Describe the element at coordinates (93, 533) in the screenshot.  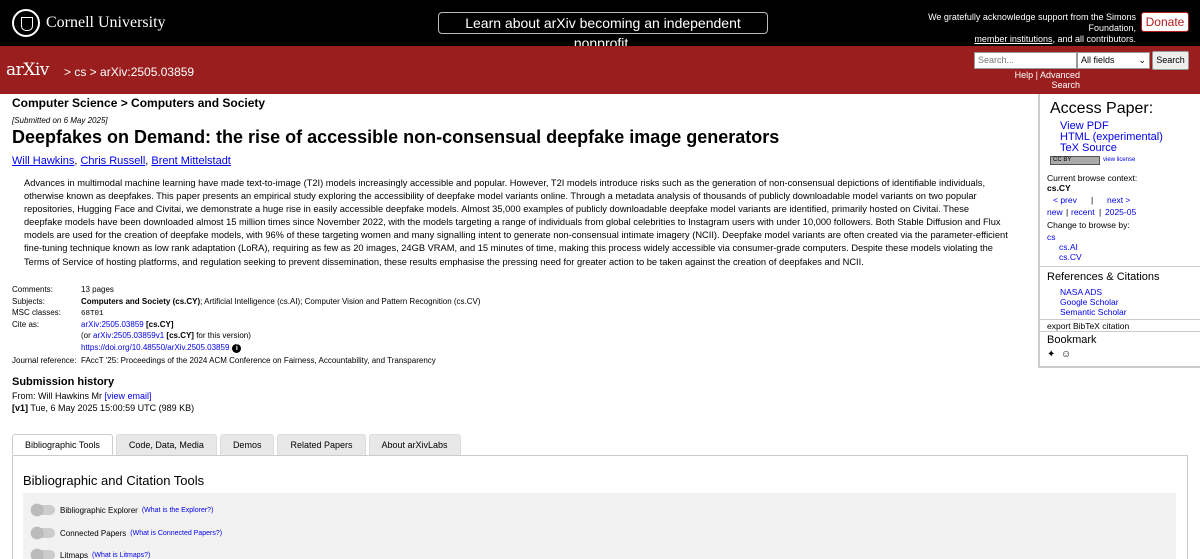
I see `tool-label: Connected Papers` at that location.